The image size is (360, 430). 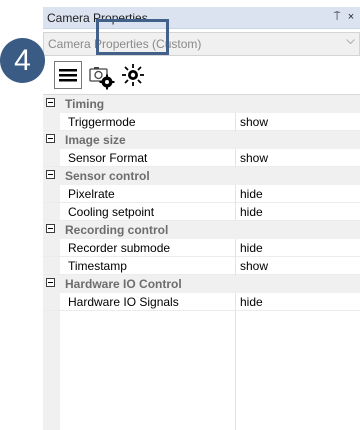 What do you see at coordinates (201, 284) in the screenshot?
I see `category-hardware-io-control: Hardware IO Control` at bounding box center [201, 284].